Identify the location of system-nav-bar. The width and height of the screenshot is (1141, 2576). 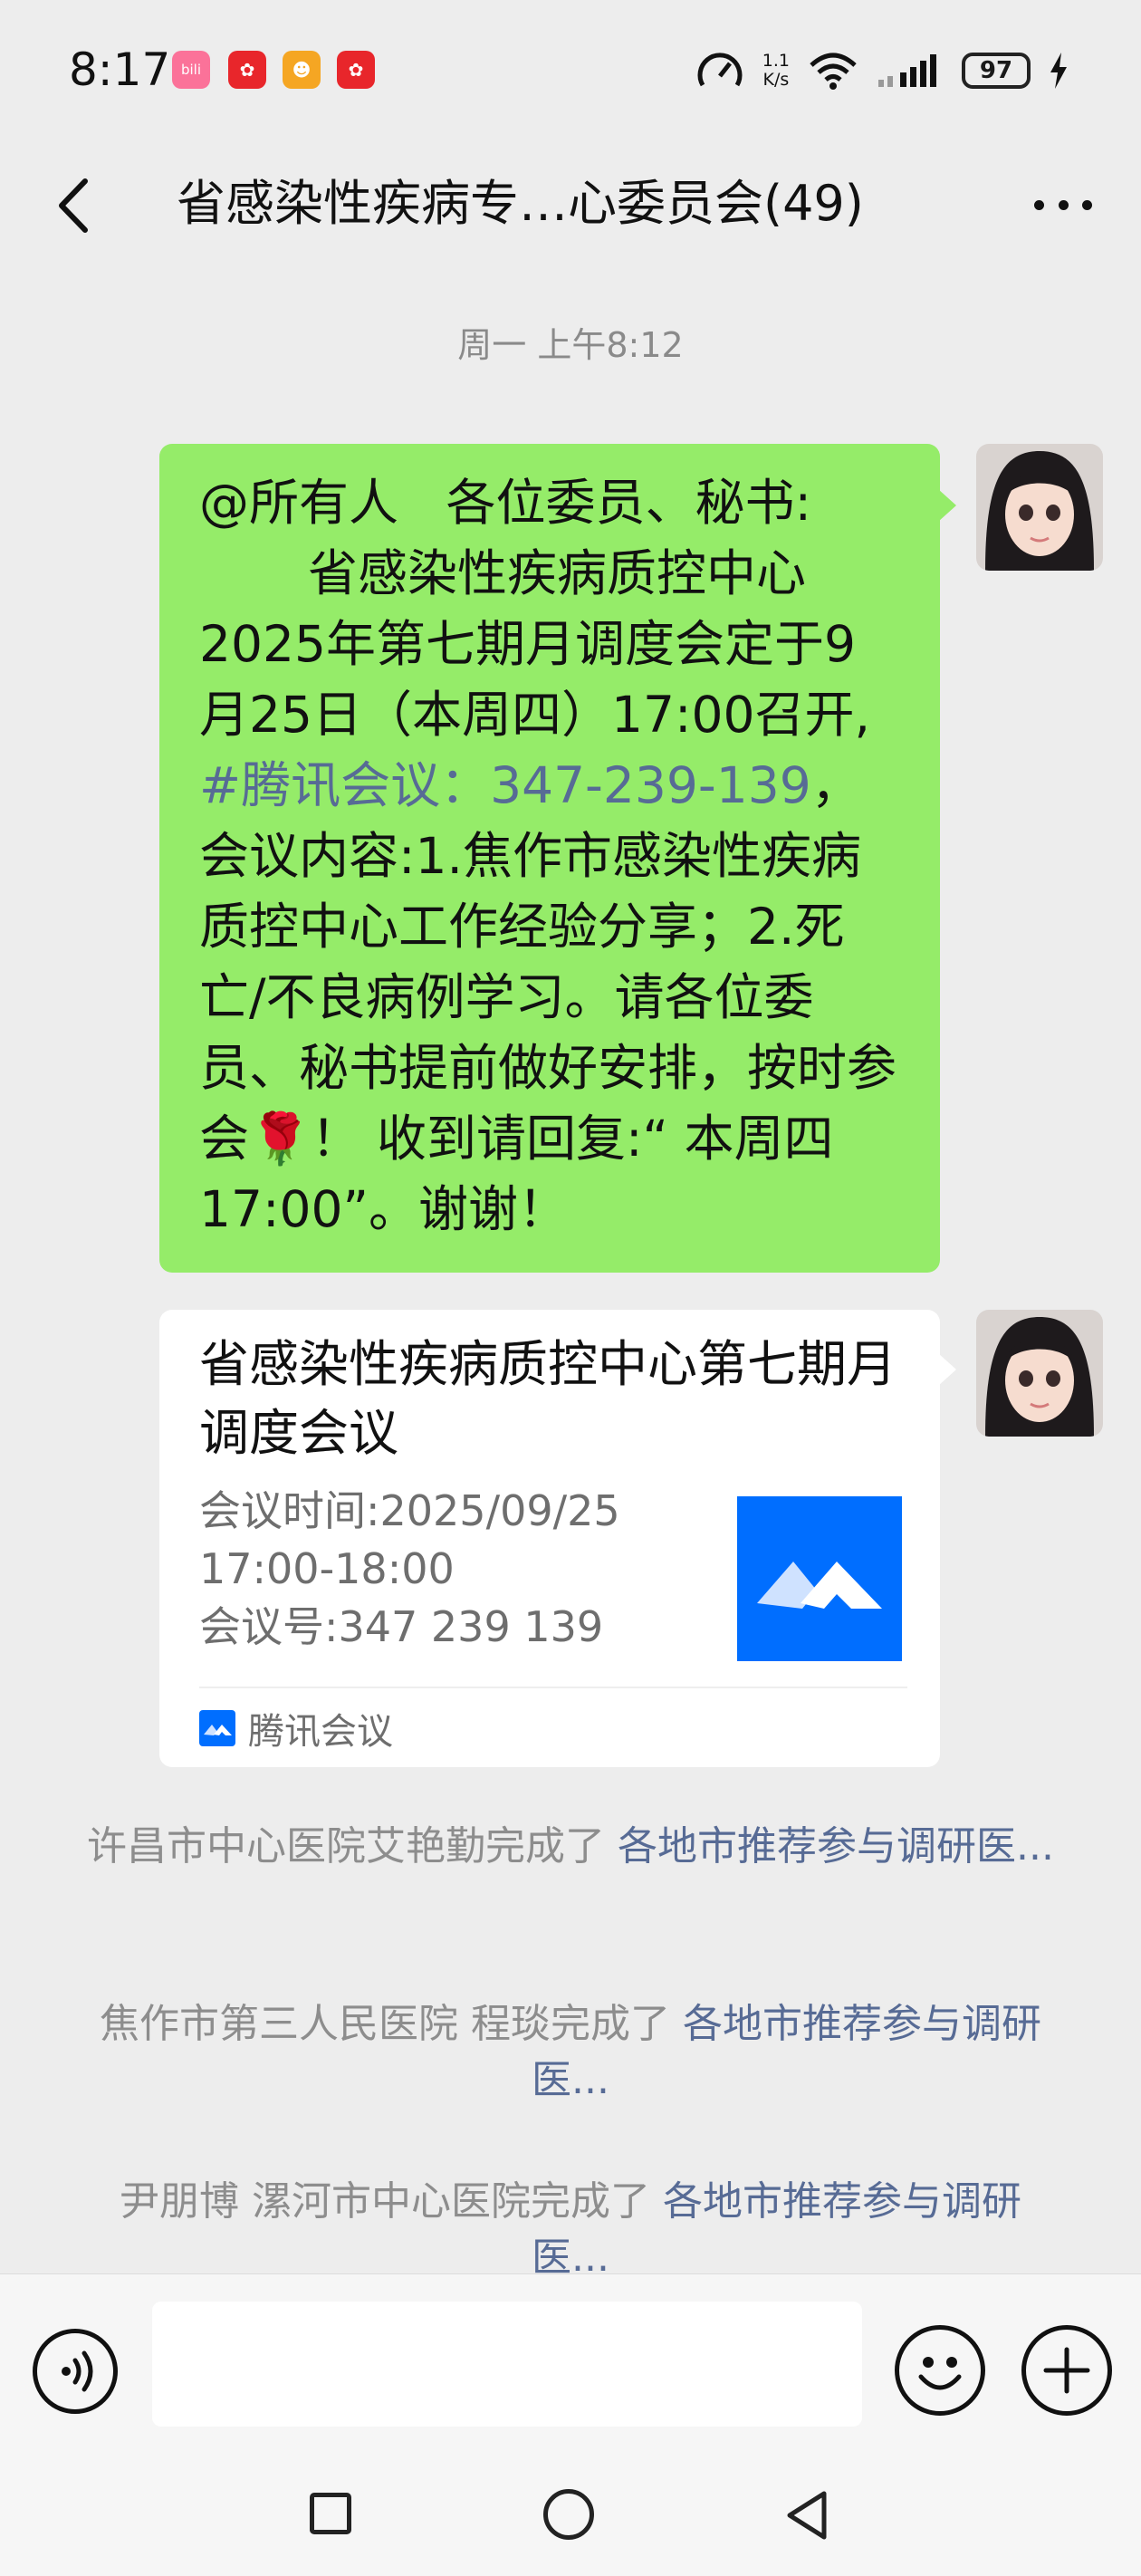
(570, 2506).